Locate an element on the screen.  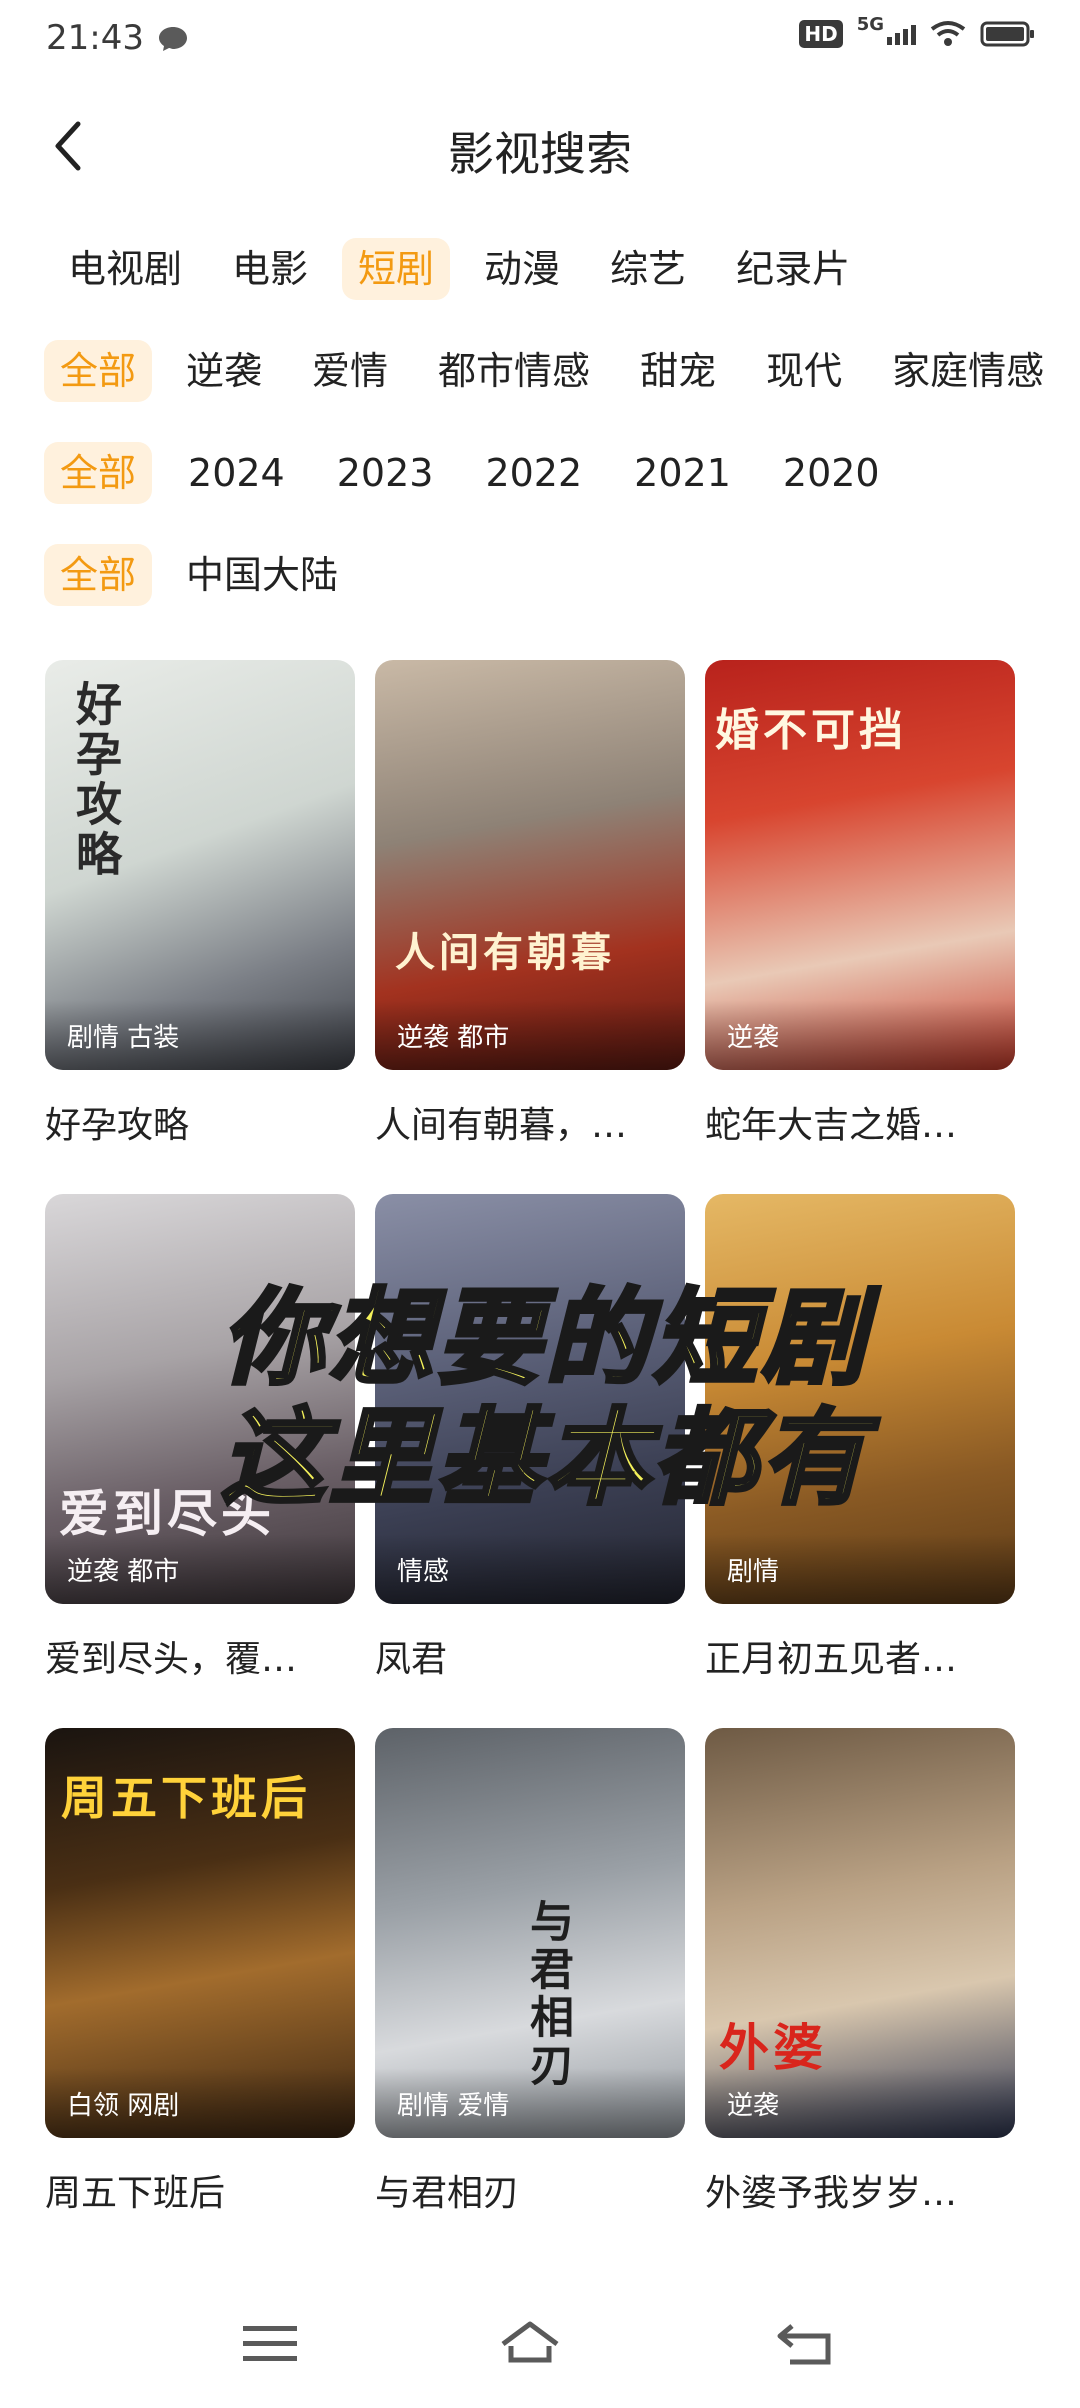
drama-poster: 外婆 逆袭 is located at coordinates (860, 1933).